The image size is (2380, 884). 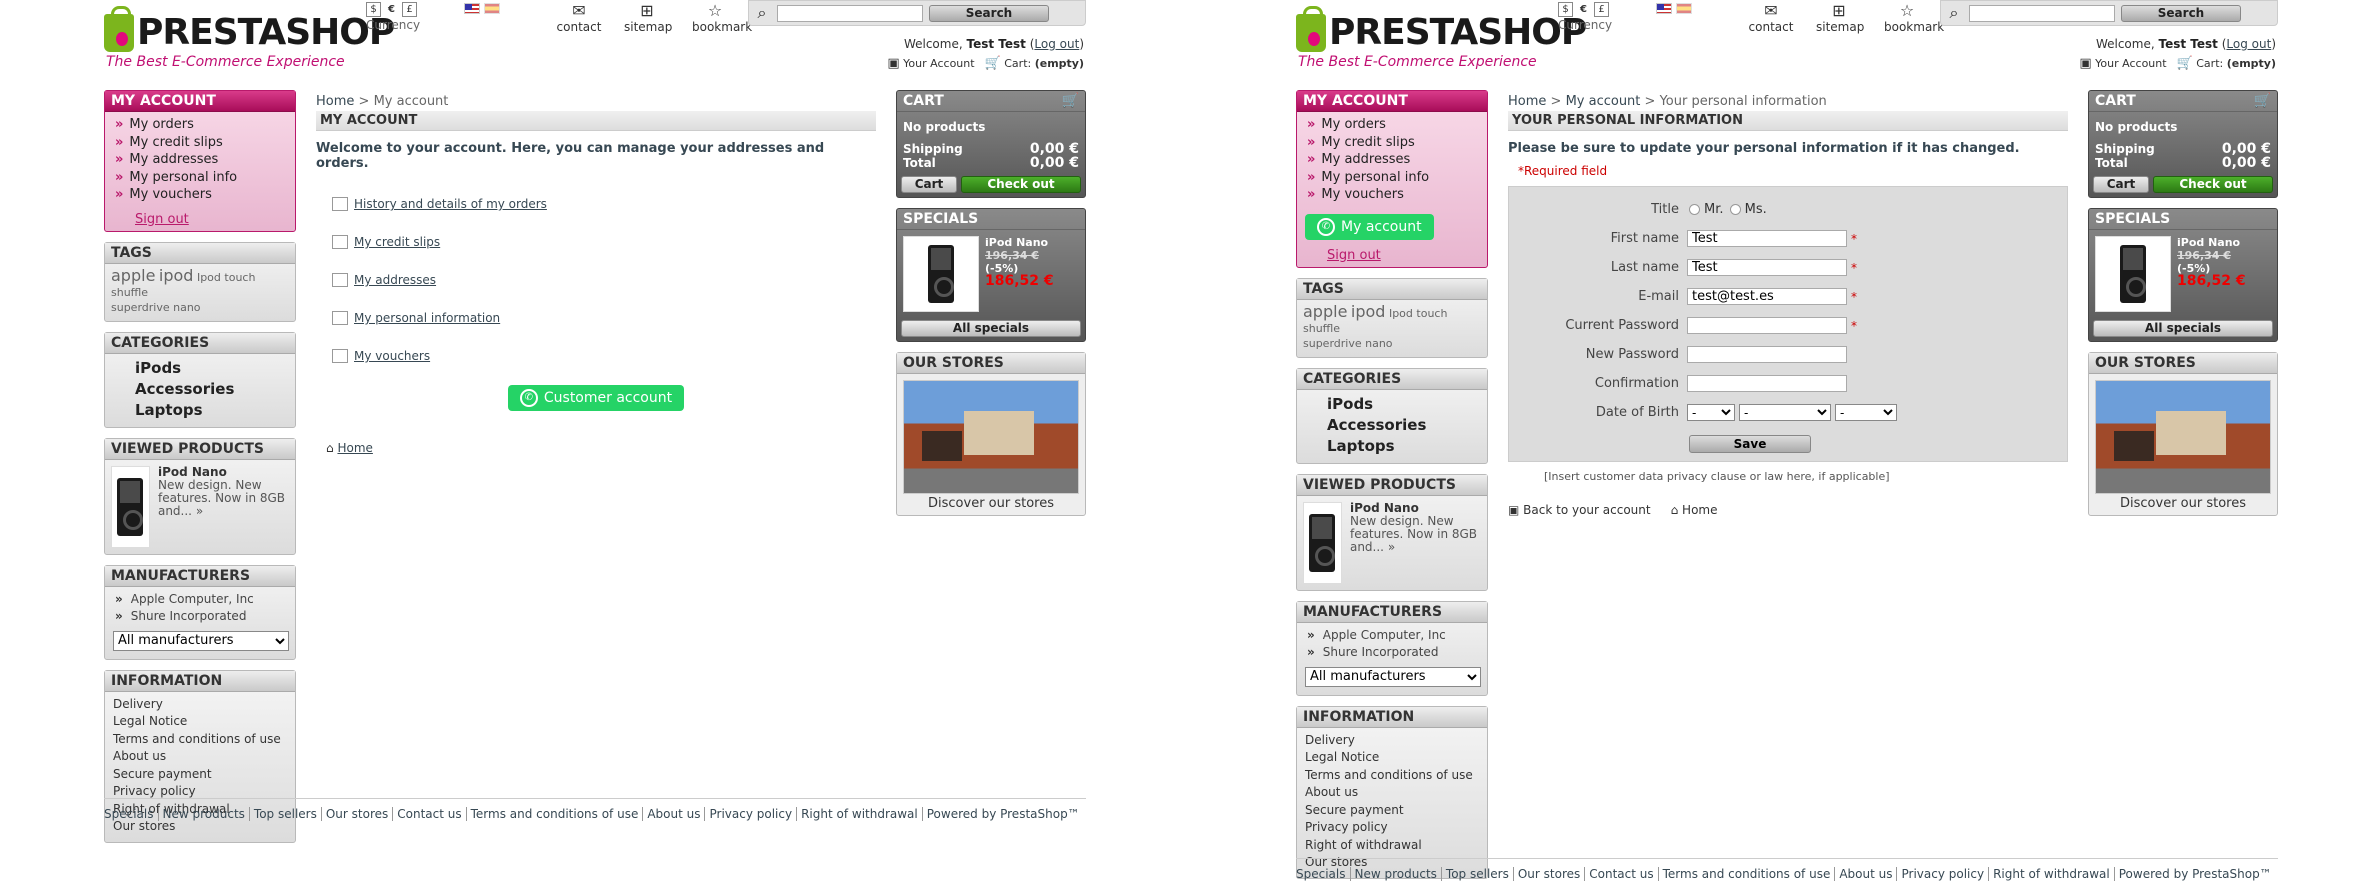 What do you see at coordinates (2121, 184) in the screenshot?
I see `cart-button: Cart` at bounding box center [2121, 184].